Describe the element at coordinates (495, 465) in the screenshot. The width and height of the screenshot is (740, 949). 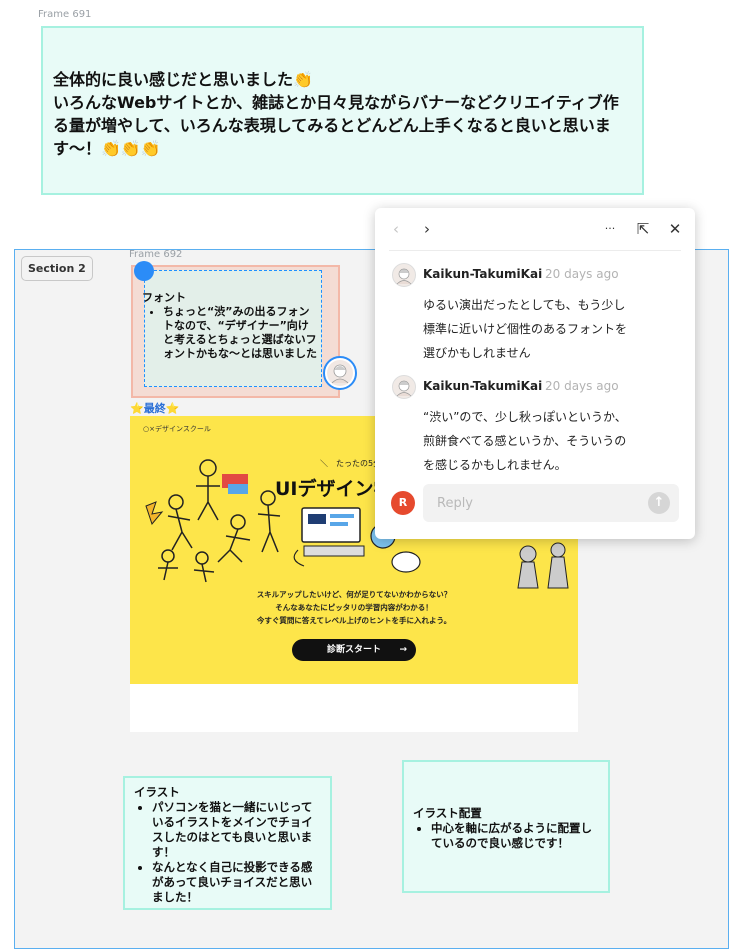
I see `comment-line: を感じるかもしれません。` at that location.